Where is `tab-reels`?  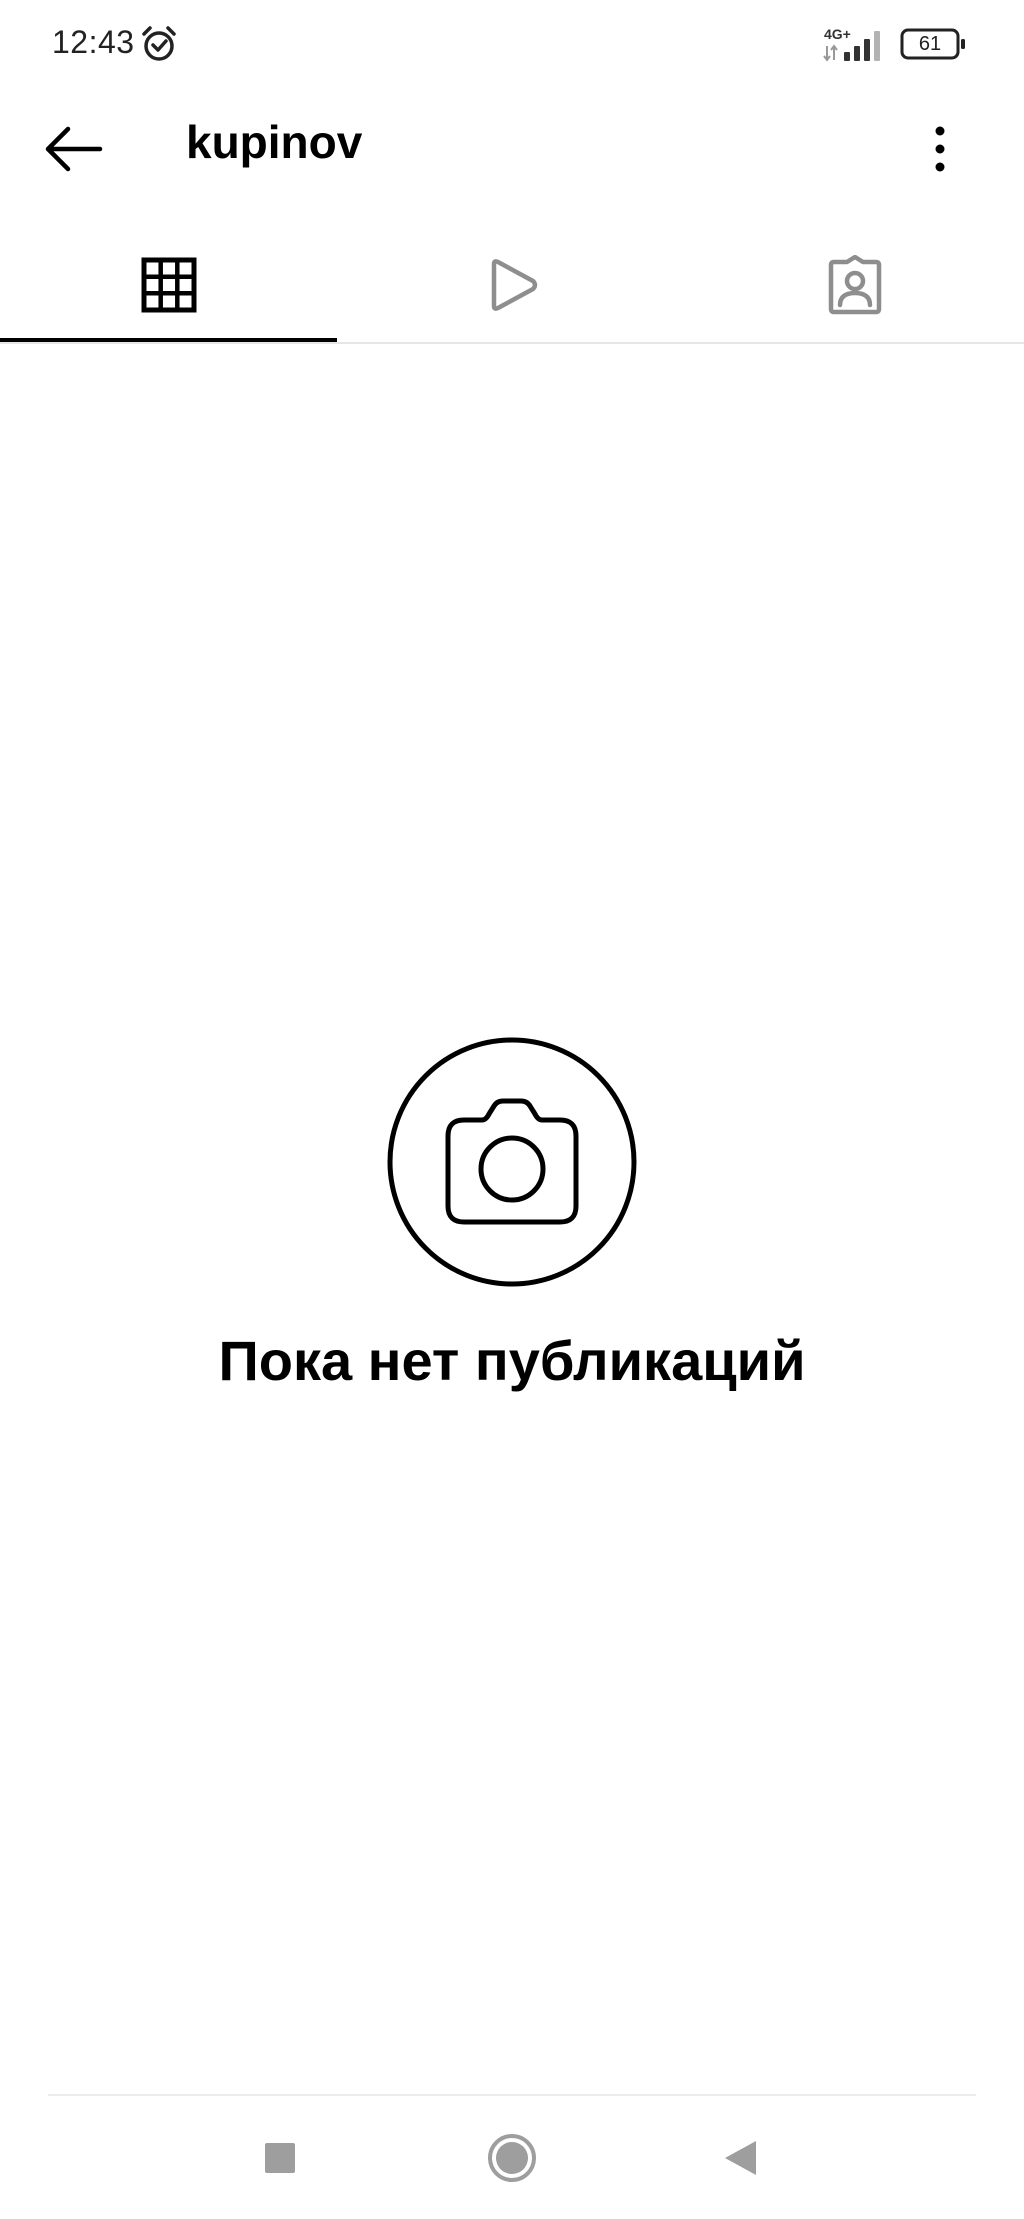 tab-reels is located at coordinates (511, 285).